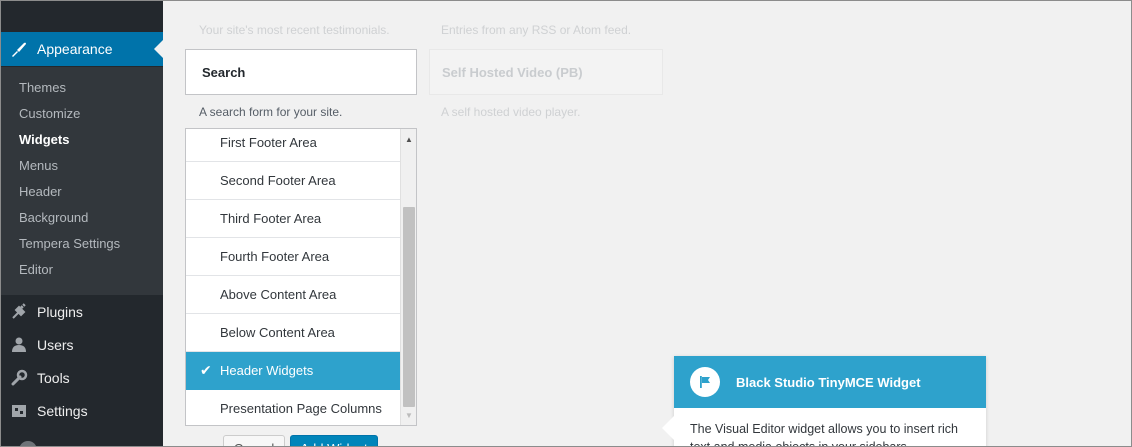 The image size is (1132, 447). What do you see at coordinates (19, 378) in the screenshot?
I see `tools-icon` at bounding box center [19, 378].